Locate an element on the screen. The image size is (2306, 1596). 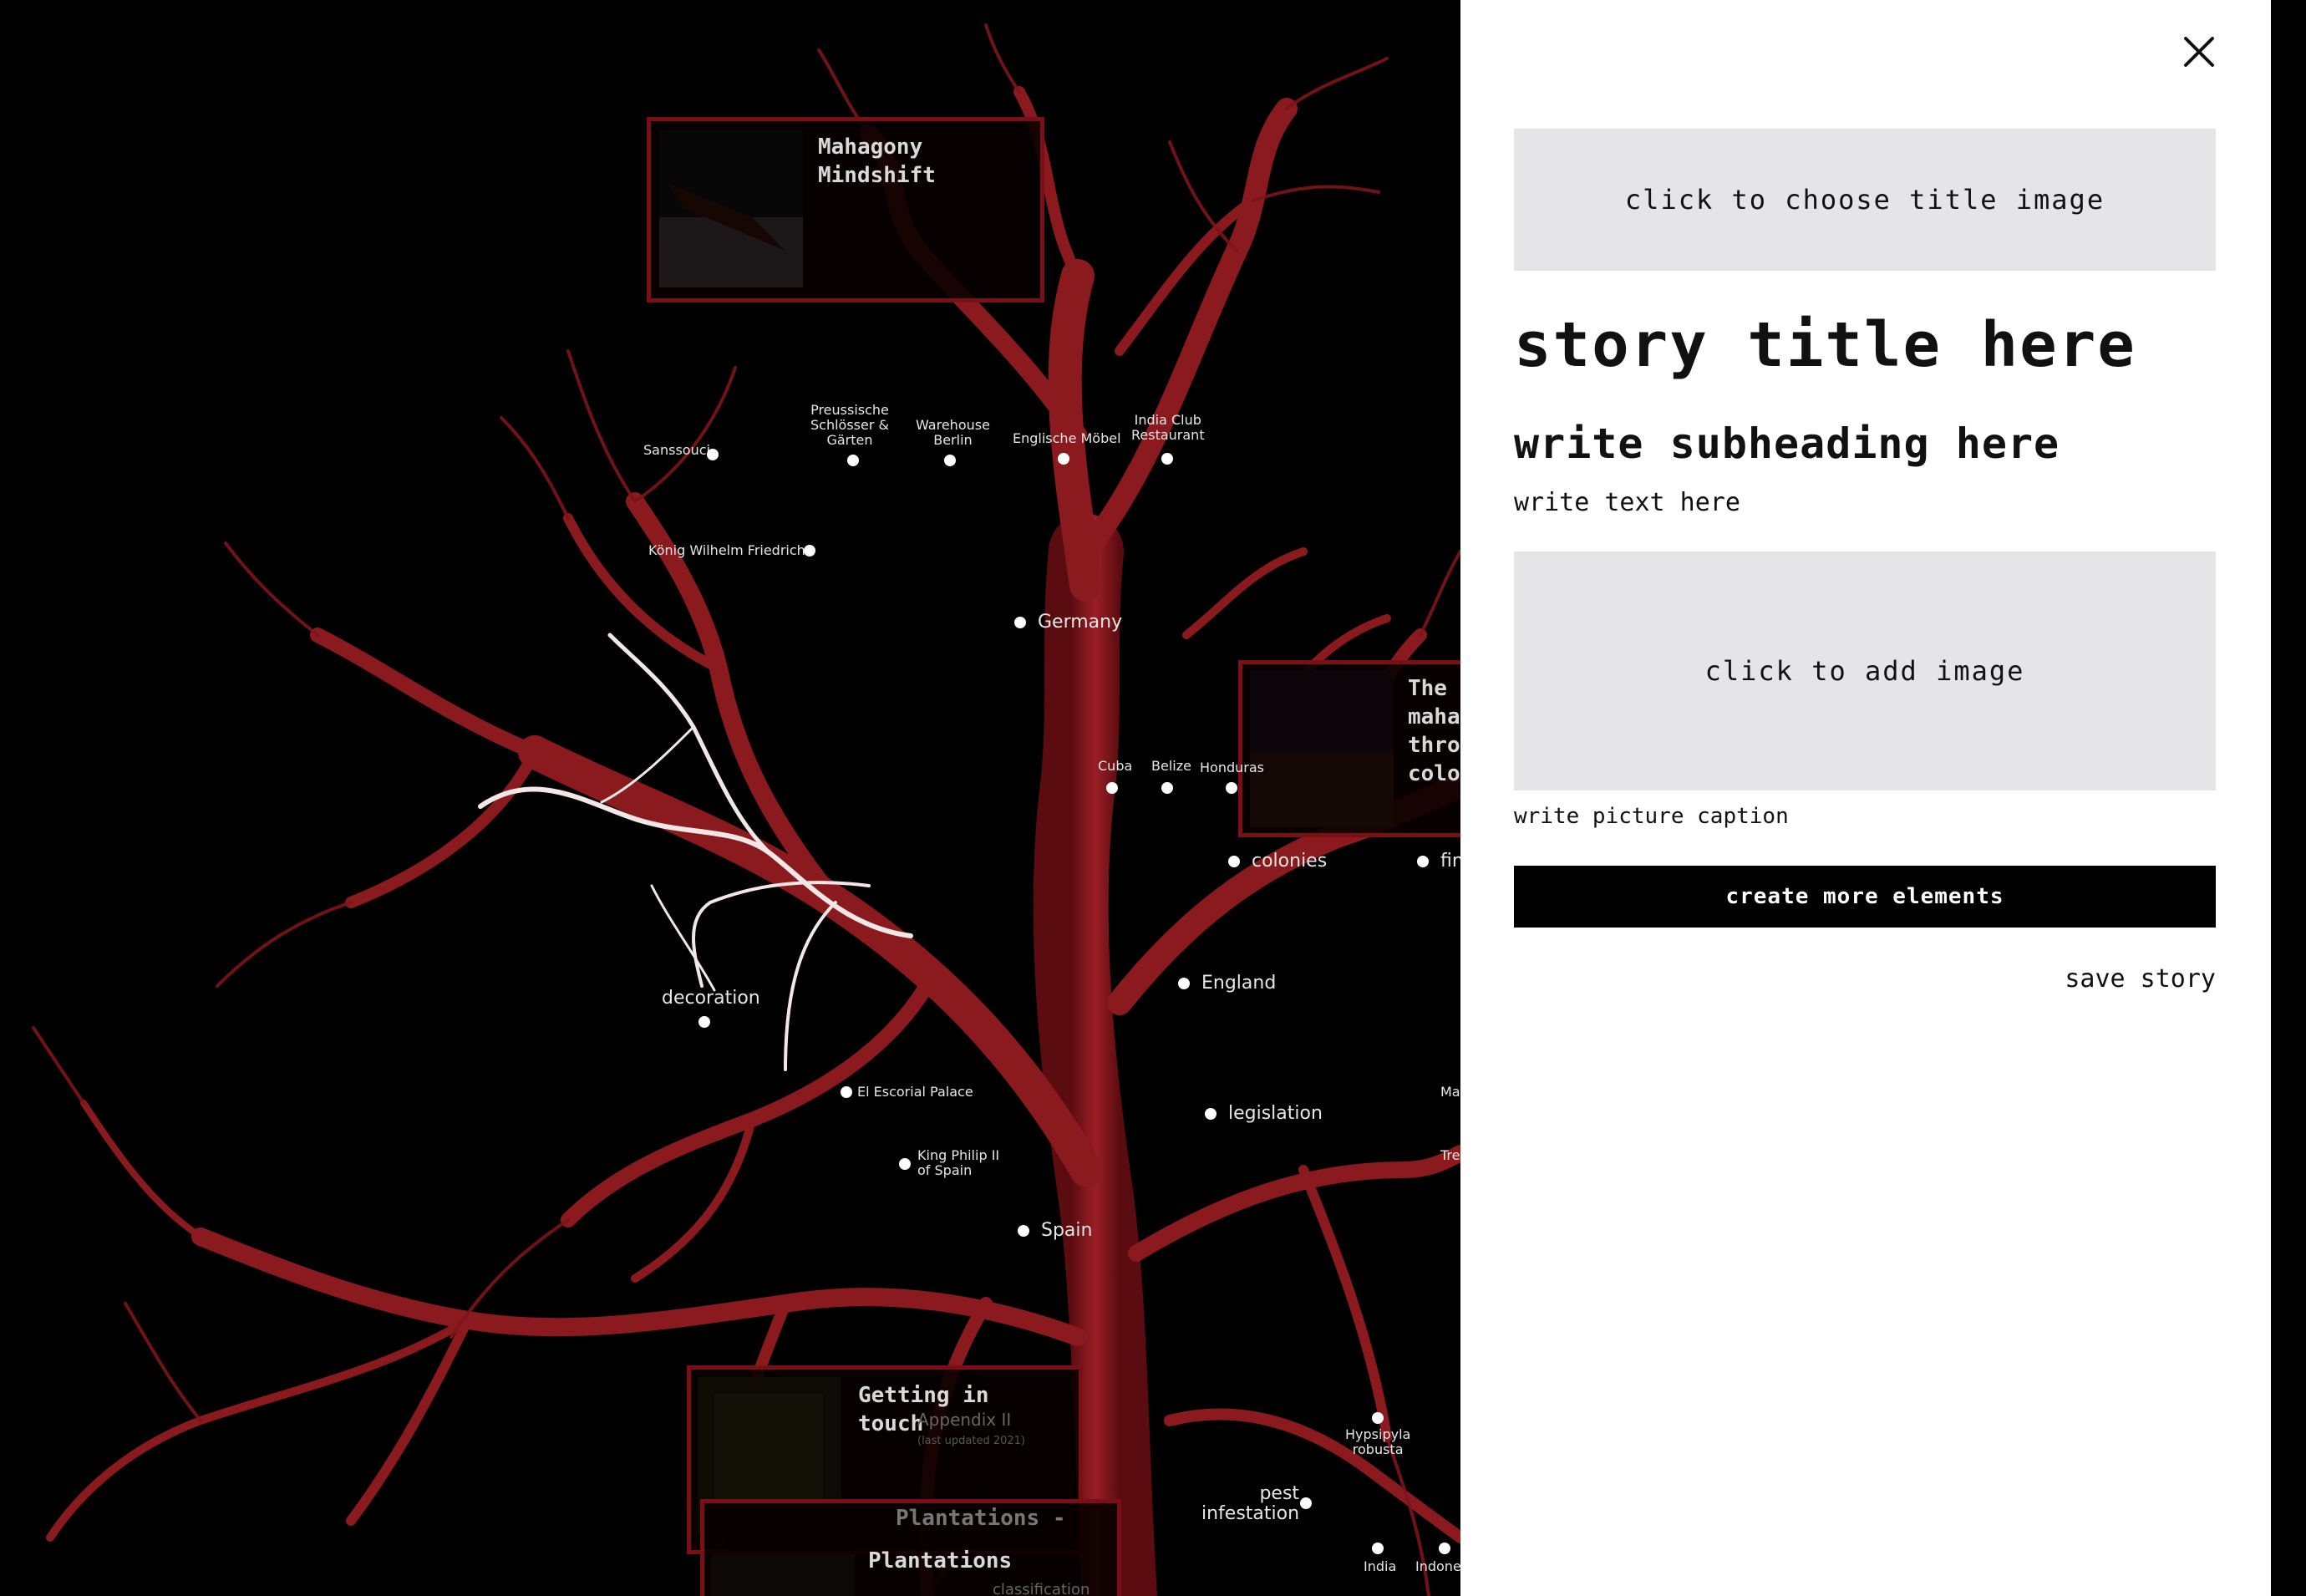
close-button is located at coordinates (2199, 52).